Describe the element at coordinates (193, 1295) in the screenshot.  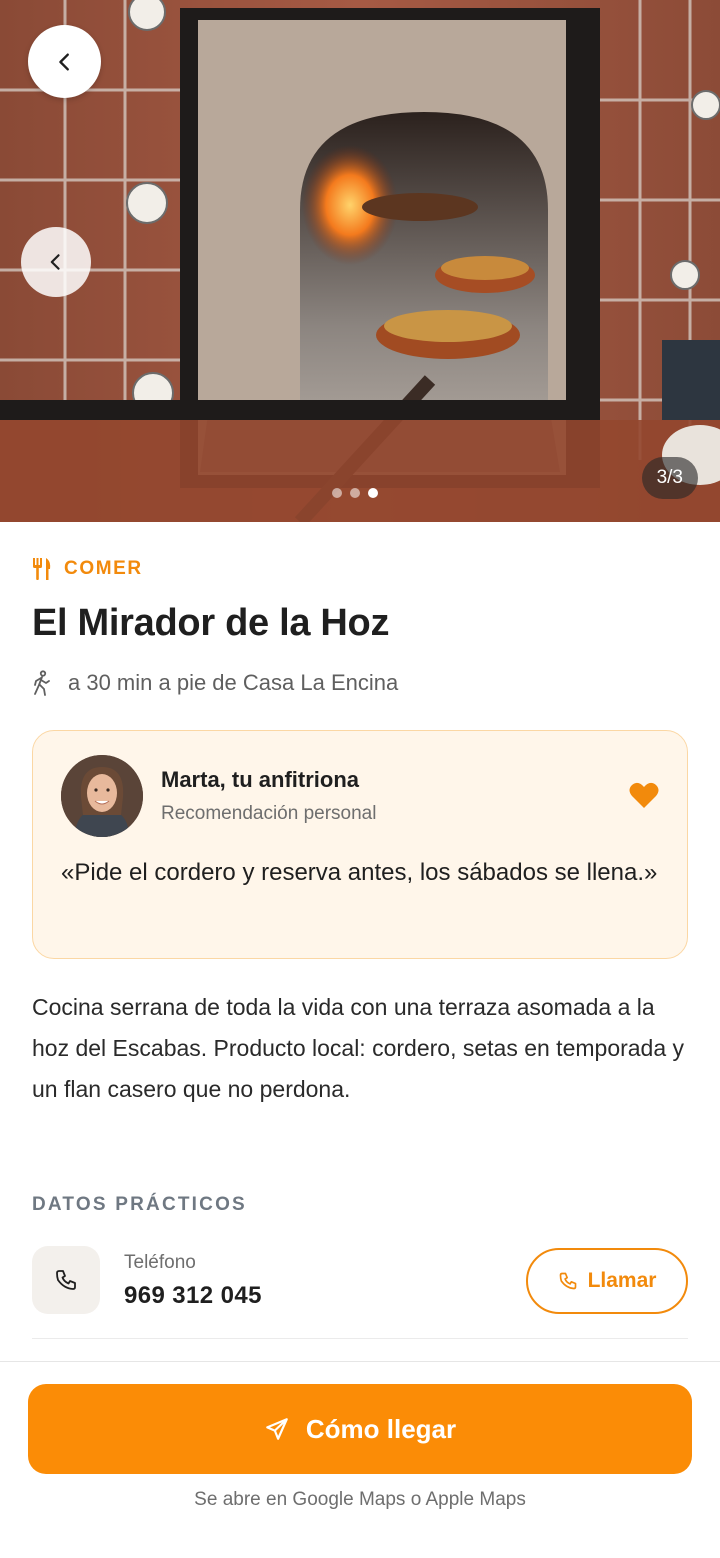
I see `phone-number: 969 312 045` at that location.